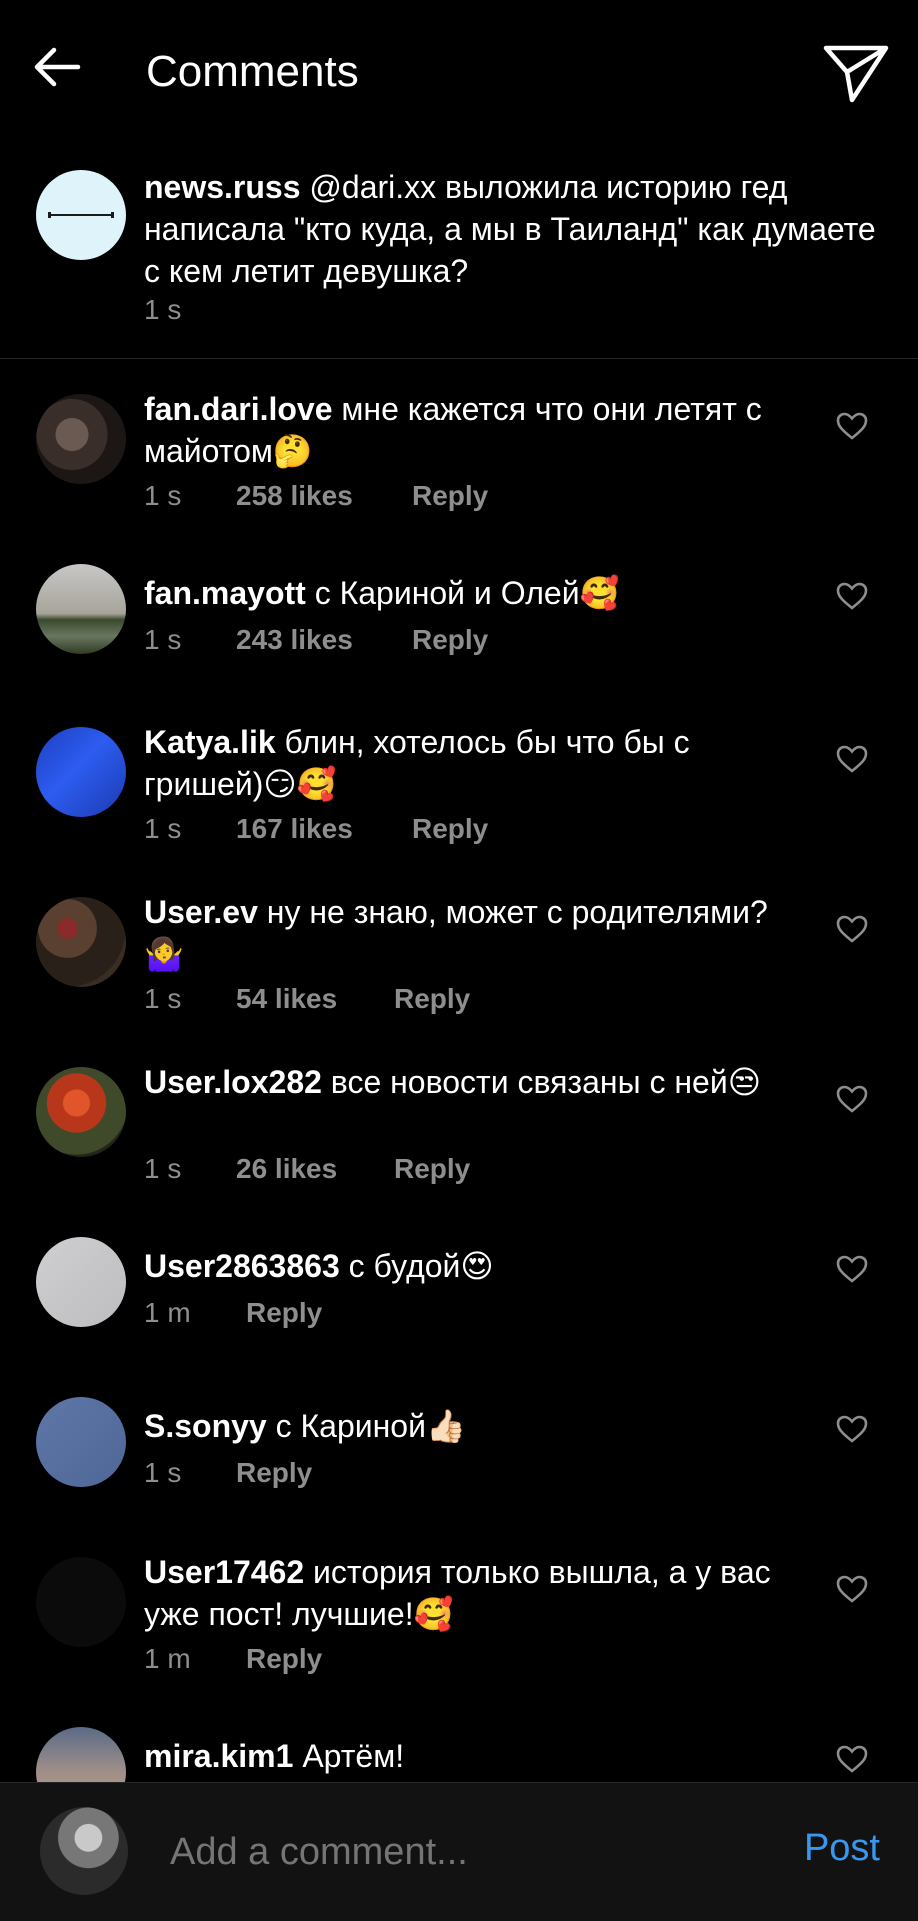  Describe the element at coordinates (517, 912) in the screenshot. I see `comment-body: ну не знаю, может с родителями?` at that location.